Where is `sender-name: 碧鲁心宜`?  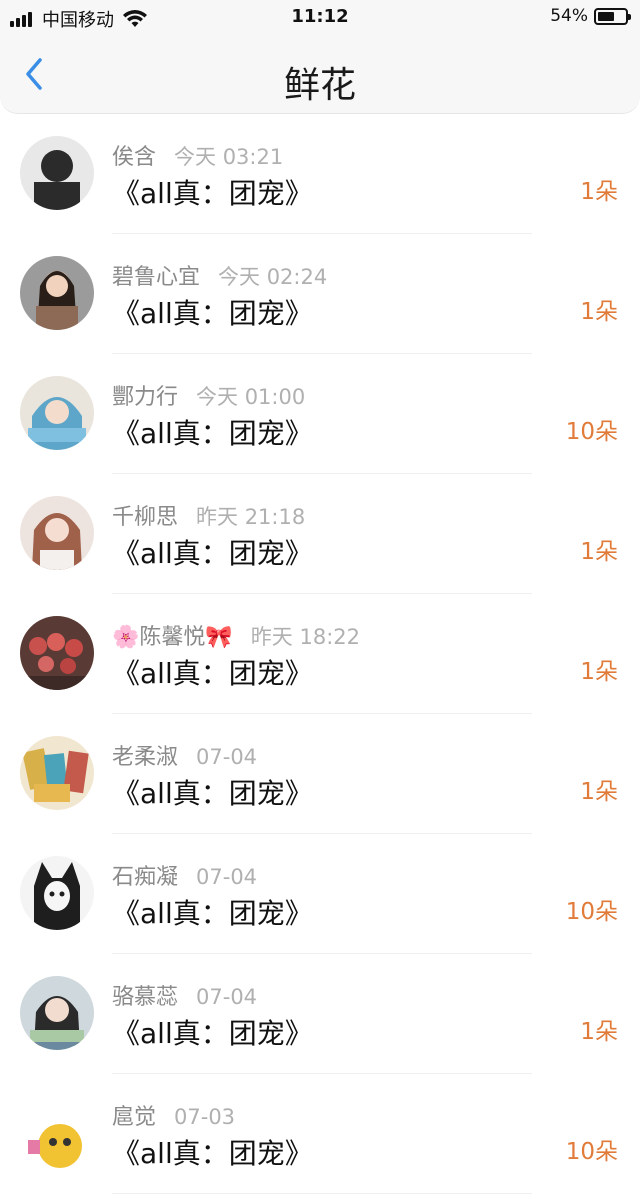
sender-name: 碧鲁心宜 is located at coordinates (156, 277).